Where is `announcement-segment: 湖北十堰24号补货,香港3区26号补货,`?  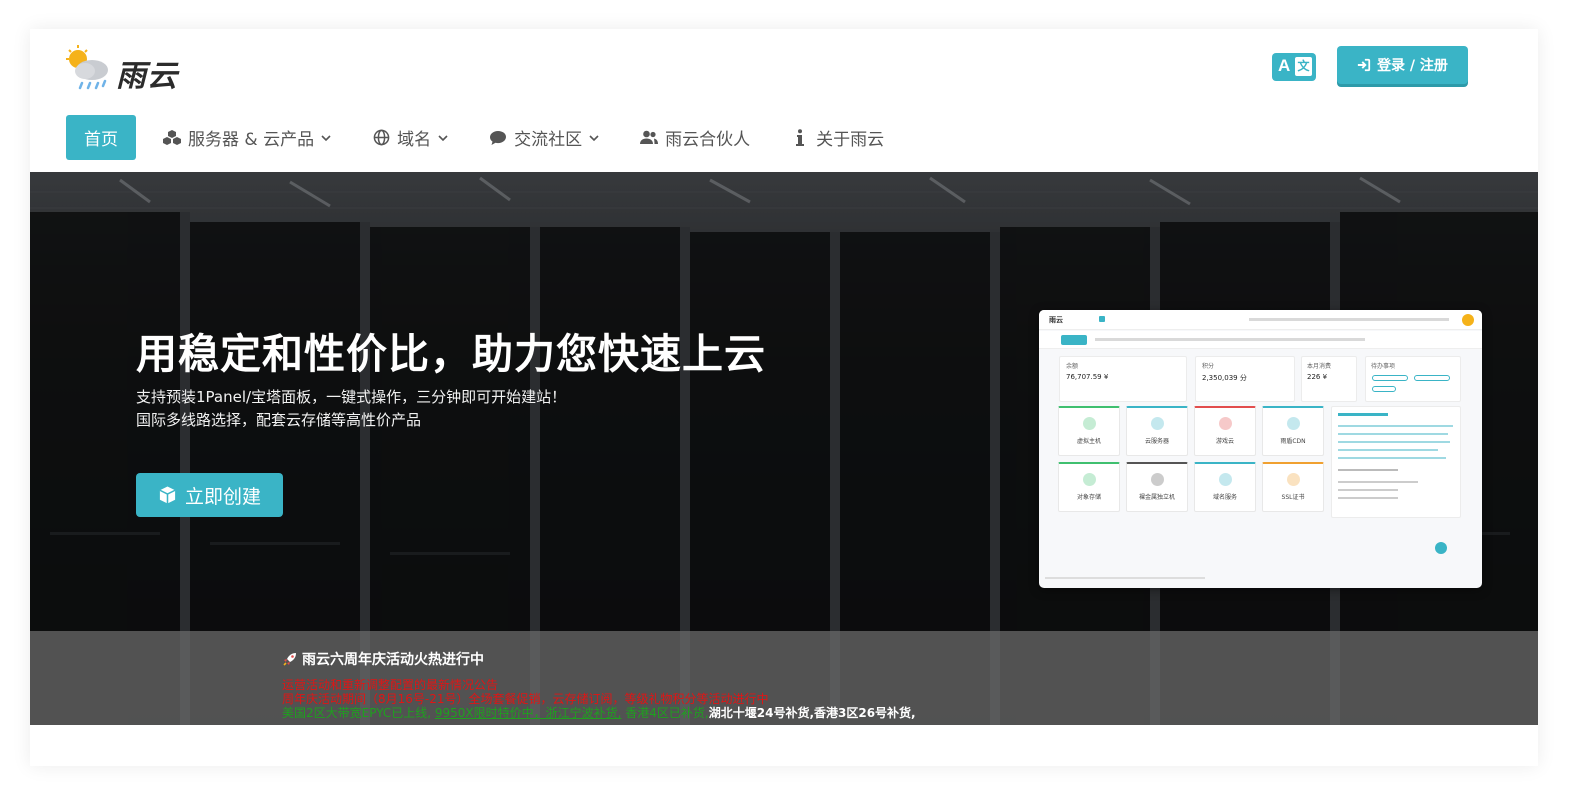 announcement-segment: 湖北十堰24号补货,香港3区26号补货, is located at coordinates (812, 713).